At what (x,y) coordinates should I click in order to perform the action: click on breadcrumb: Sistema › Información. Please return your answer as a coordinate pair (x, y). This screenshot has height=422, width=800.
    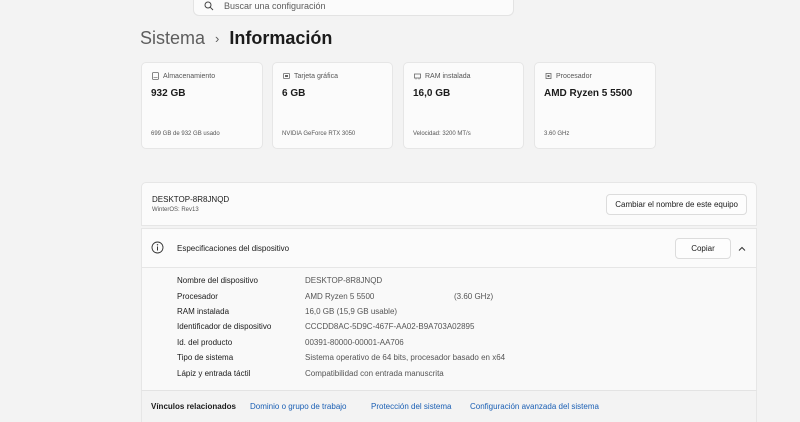
    Looking at the image, I should click on (236, 38).